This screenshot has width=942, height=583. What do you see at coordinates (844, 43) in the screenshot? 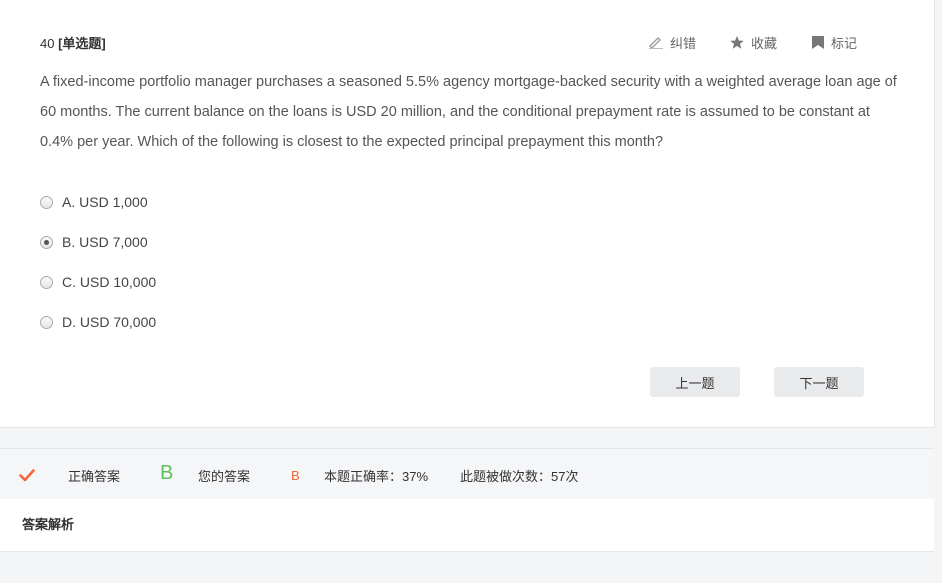
I see `mark-label: 标记` at bounding box center [844, 43].